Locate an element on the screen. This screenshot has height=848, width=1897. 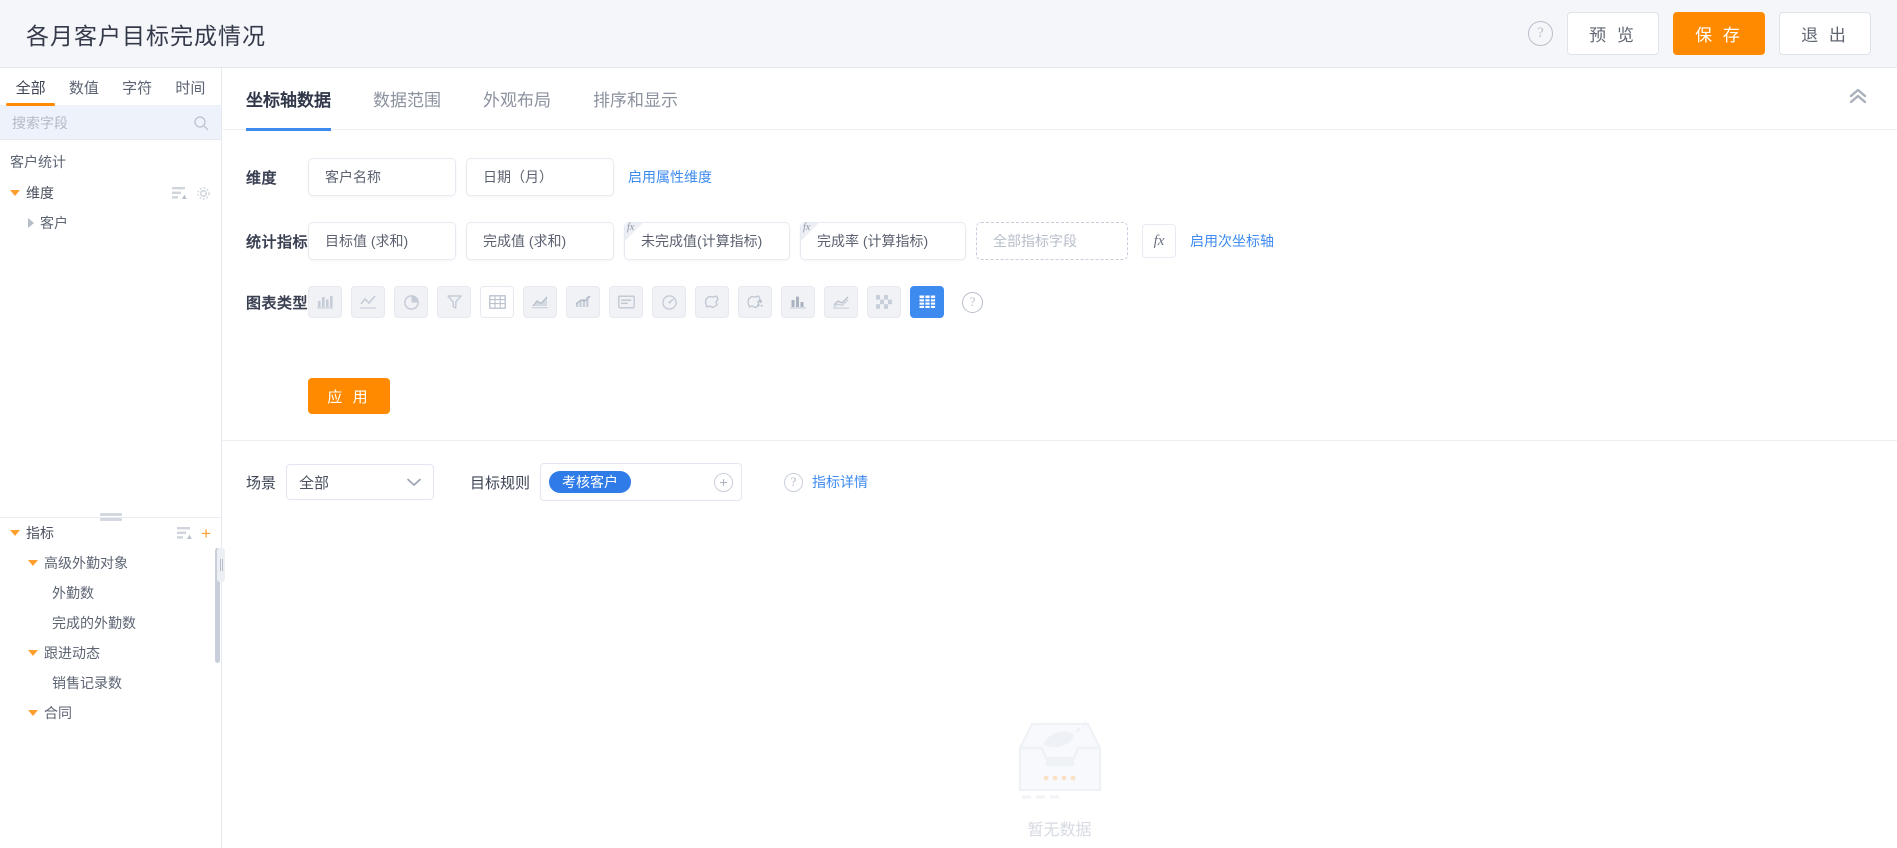
metric-chip-target-value: 目标值 (求和) is located at coordinates (382, 241).